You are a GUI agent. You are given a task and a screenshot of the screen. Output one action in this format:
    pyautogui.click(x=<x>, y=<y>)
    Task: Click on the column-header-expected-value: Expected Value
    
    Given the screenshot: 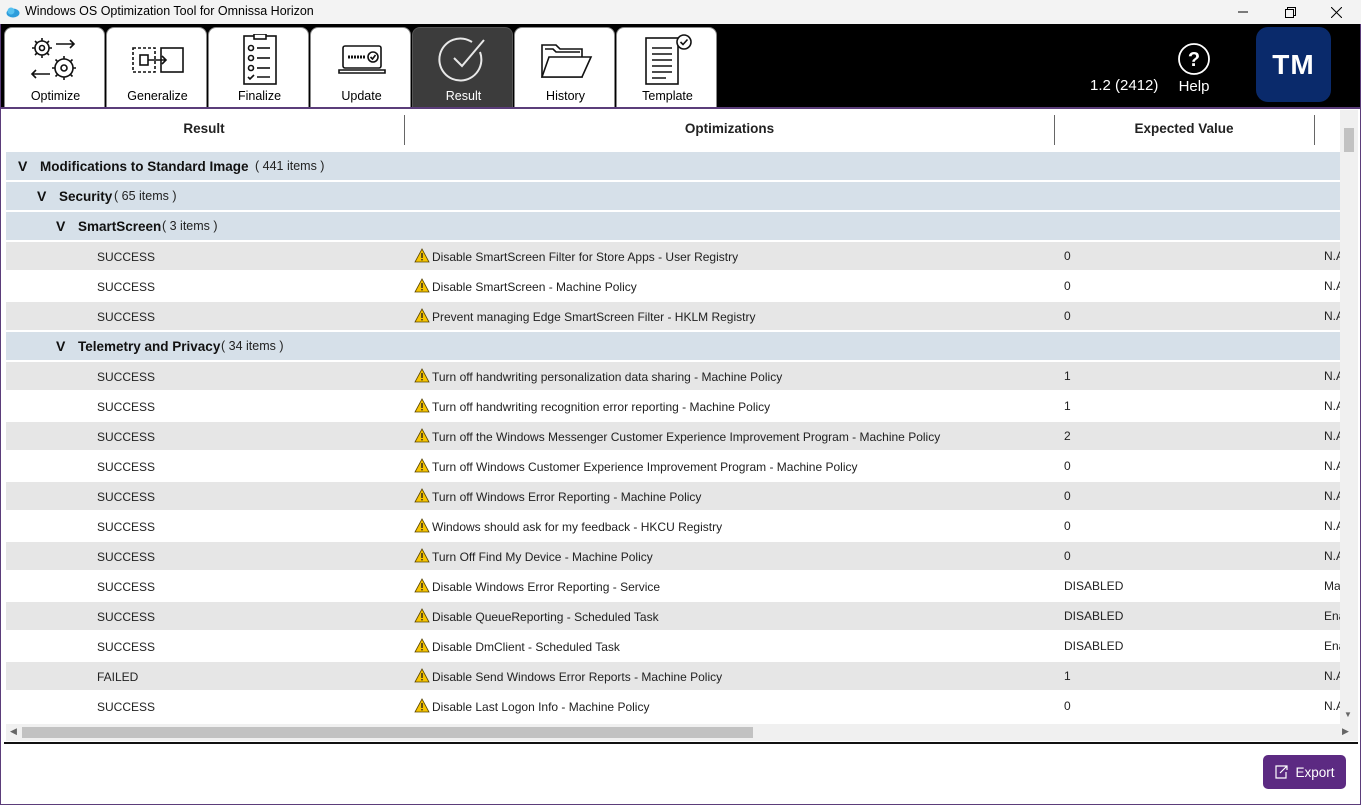 What is the action you would take?
    pyautogui.click(x=1184, y=128)
    